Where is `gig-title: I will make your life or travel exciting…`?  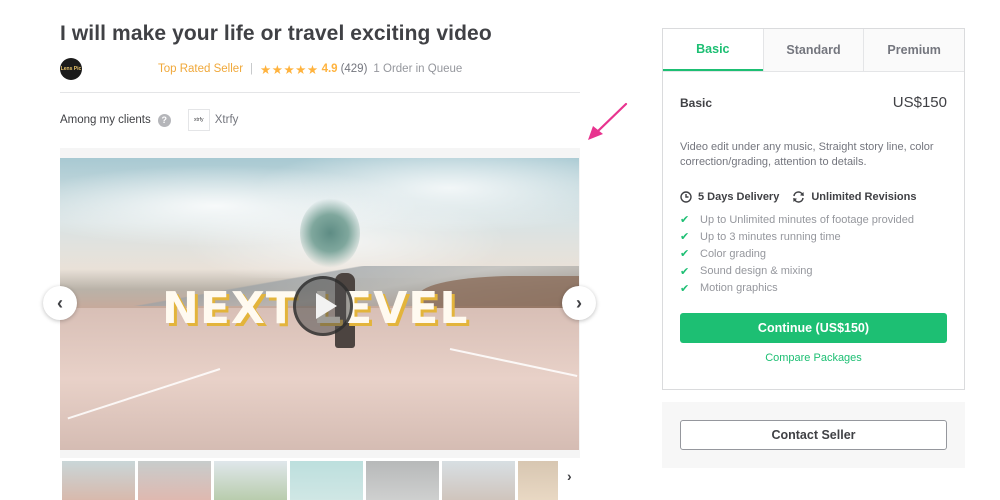
gig-title: I will make your life or travel exciting… is located at coordinates (276, 33).